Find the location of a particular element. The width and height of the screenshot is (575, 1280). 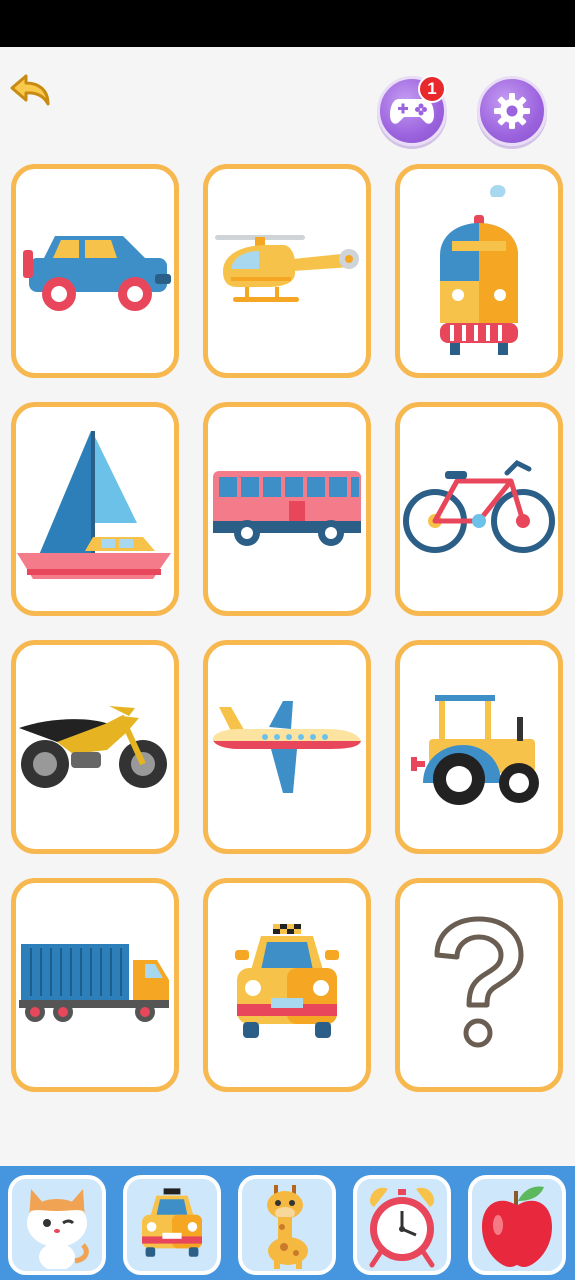

giraffe-icon is located at coordinates (287, 1227).